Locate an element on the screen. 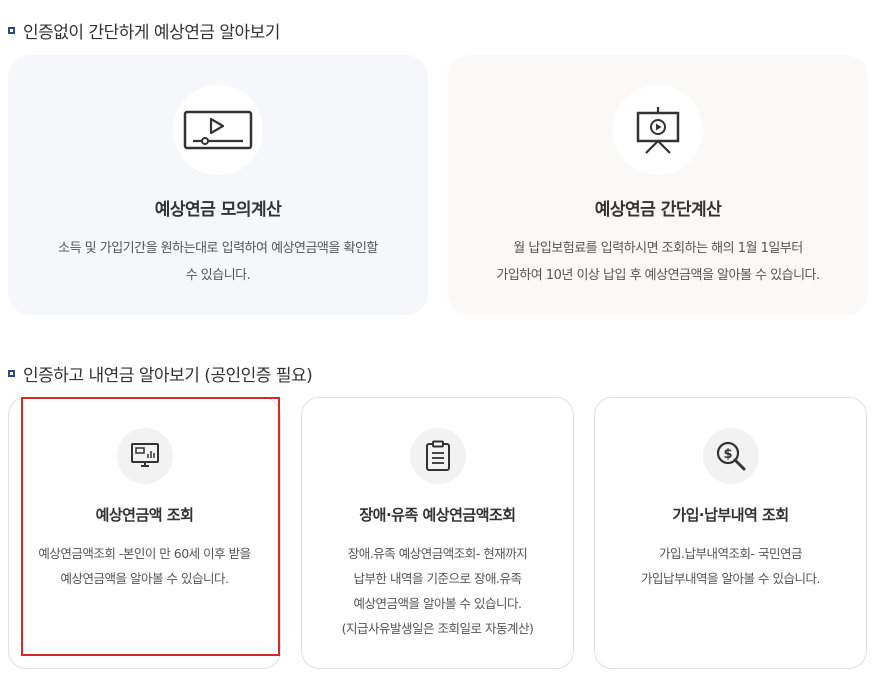  card-description: 가입.납부내역조회- 국민연금 가입납부내역을 알아볼 수 있습니다. is located at coordinates (730, 566).